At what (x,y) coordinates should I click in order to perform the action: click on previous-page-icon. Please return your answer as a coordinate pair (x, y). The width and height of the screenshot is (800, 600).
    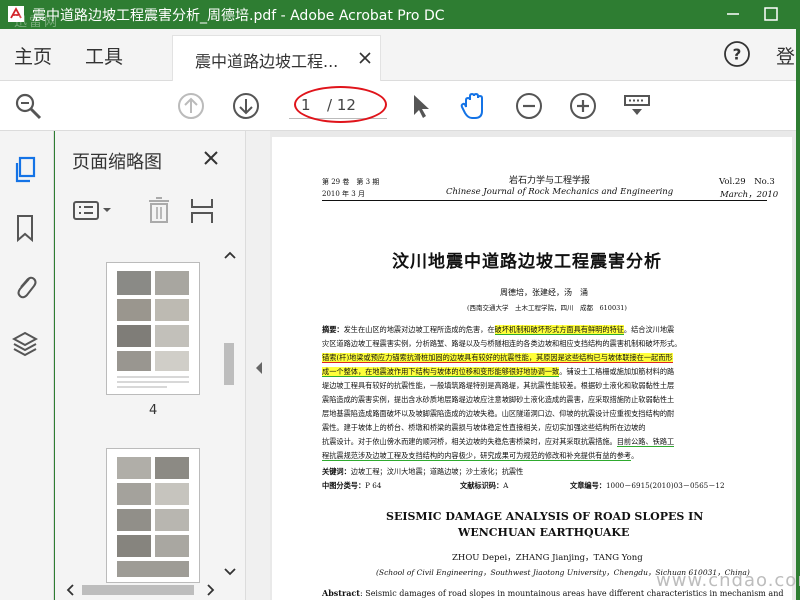
    Looking at the image, I should click on (191, 106).